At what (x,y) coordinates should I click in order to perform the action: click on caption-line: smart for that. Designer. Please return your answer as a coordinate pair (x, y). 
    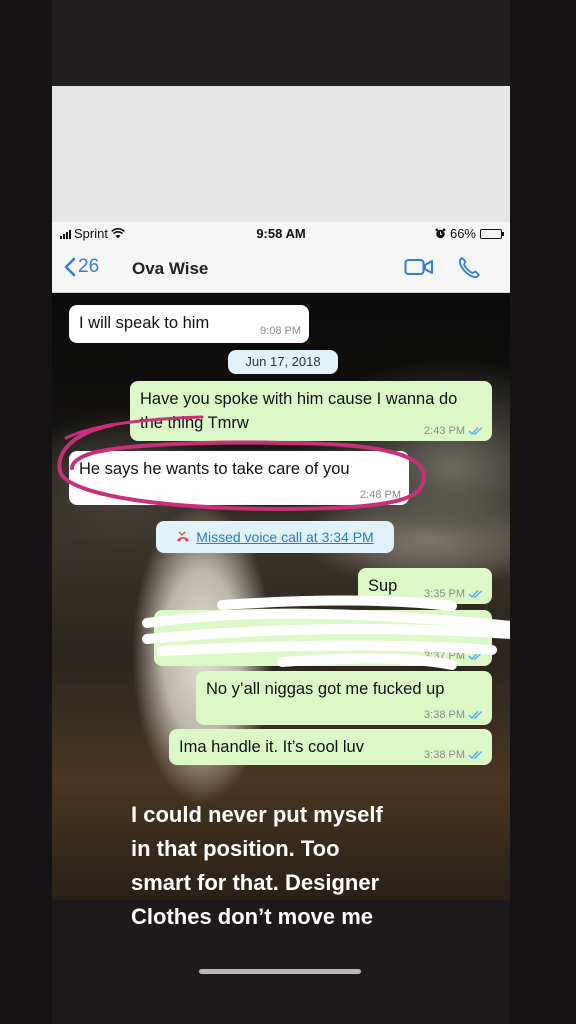
    Looking at the image, I should click on (255, 882).